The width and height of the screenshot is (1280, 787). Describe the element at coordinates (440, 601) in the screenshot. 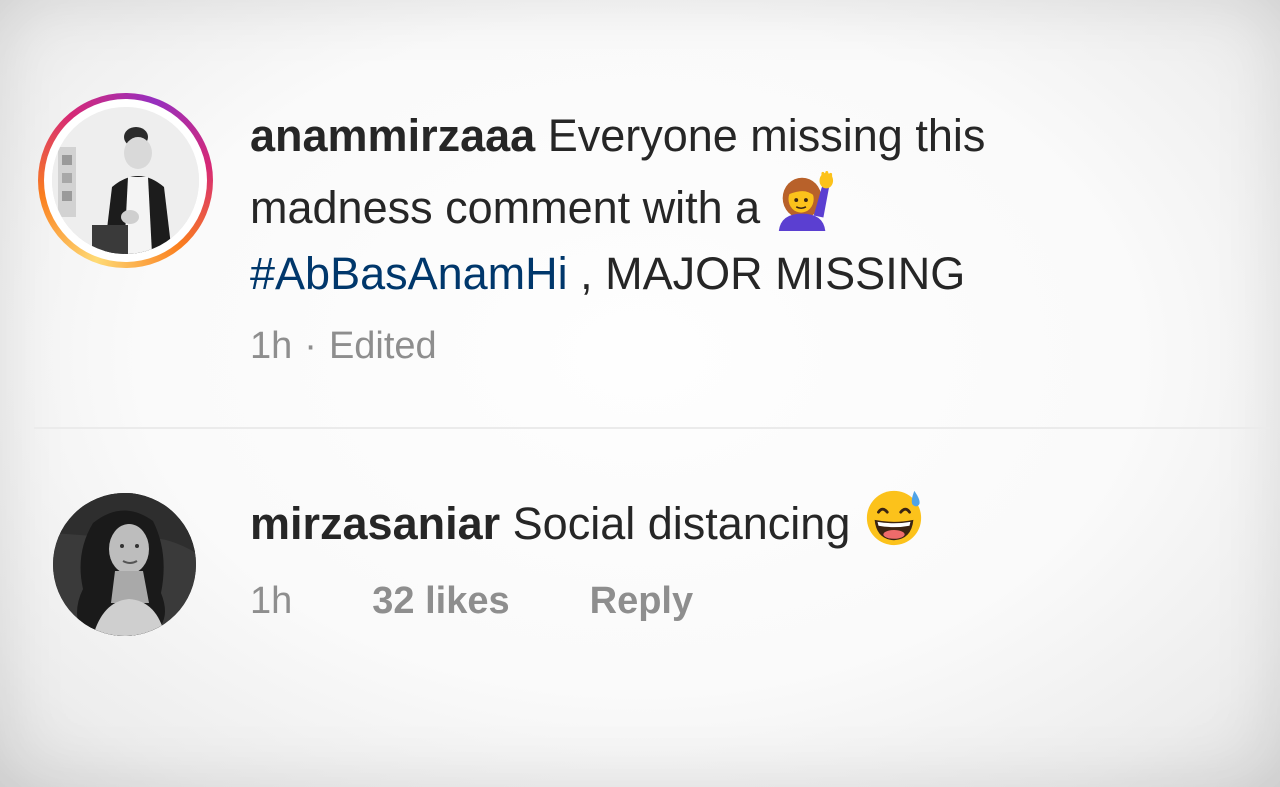

I see `likes-count-link: 32 likes` at that location.